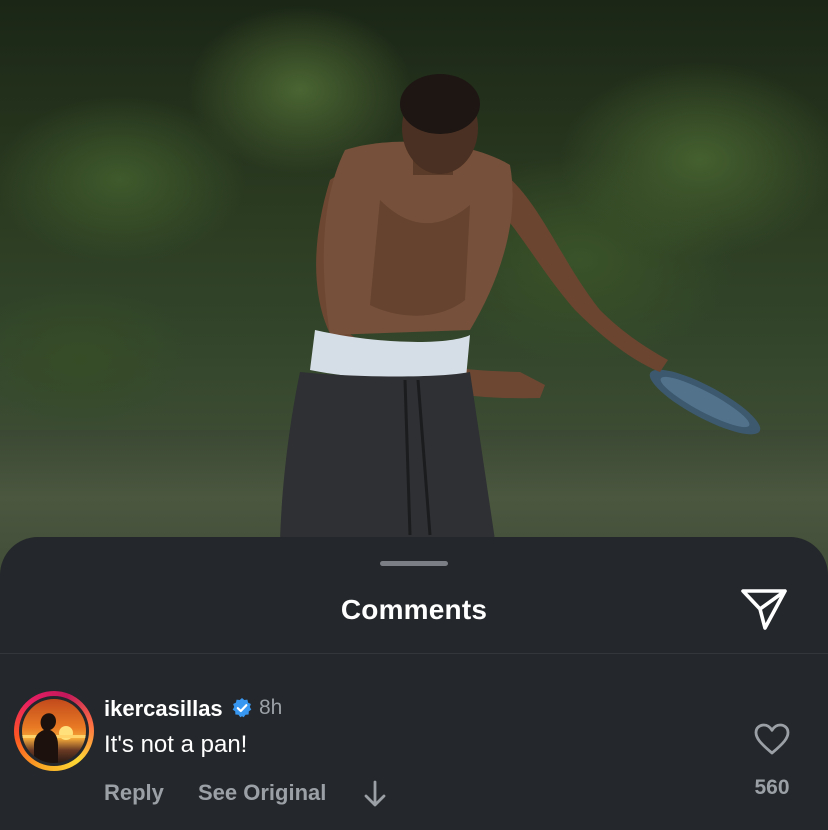  Describe the element at coordinates (414, 609) in the screenshot. I see `sheet-title: Comments` at that location.